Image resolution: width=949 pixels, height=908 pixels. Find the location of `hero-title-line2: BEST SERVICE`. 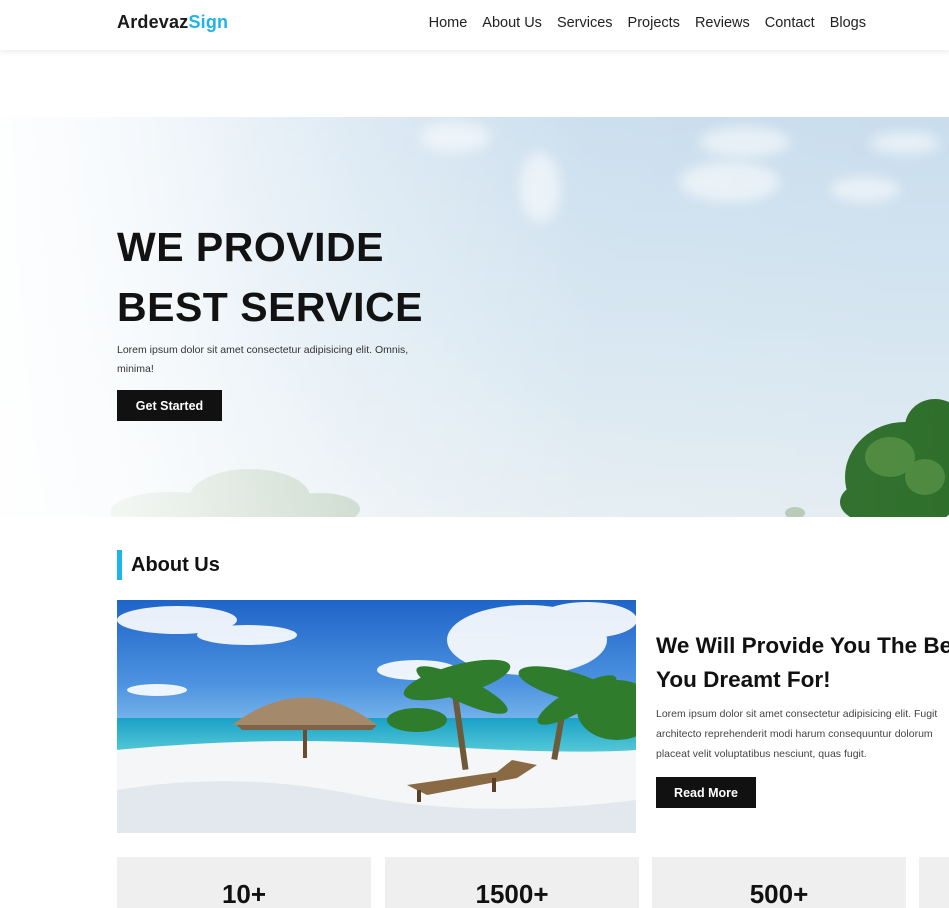

hero-title-line2: BEST SERVICE is located at coordinates (270, 307).